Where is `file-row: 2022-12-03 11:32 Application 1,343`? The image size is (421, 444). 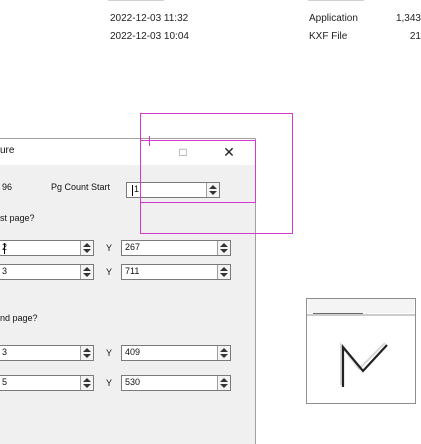 file-row: 2022-12-03 11:32 Application 1,343 is located at coordinates (210, 19).